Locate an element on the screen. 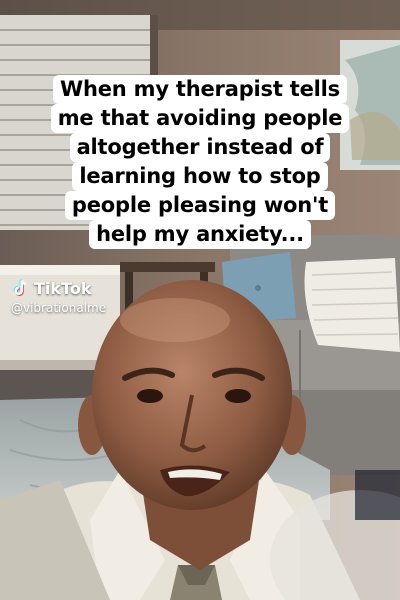 The height and width of the screenshot is (600, 400). creator-handle: @vibrationalme is located at coordinates (59, 308).